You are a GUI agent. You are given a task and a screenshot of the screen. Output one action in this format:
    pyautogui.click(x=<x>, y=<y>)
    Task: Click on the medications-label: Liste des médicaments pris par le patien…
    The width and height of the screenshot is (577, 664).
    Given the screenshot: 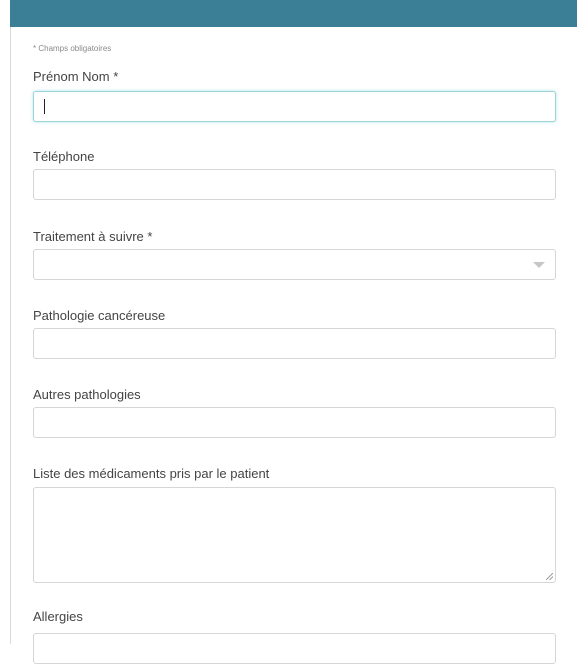 What is the action you would take?
    pyautogui.click(x=151, y=473)
    